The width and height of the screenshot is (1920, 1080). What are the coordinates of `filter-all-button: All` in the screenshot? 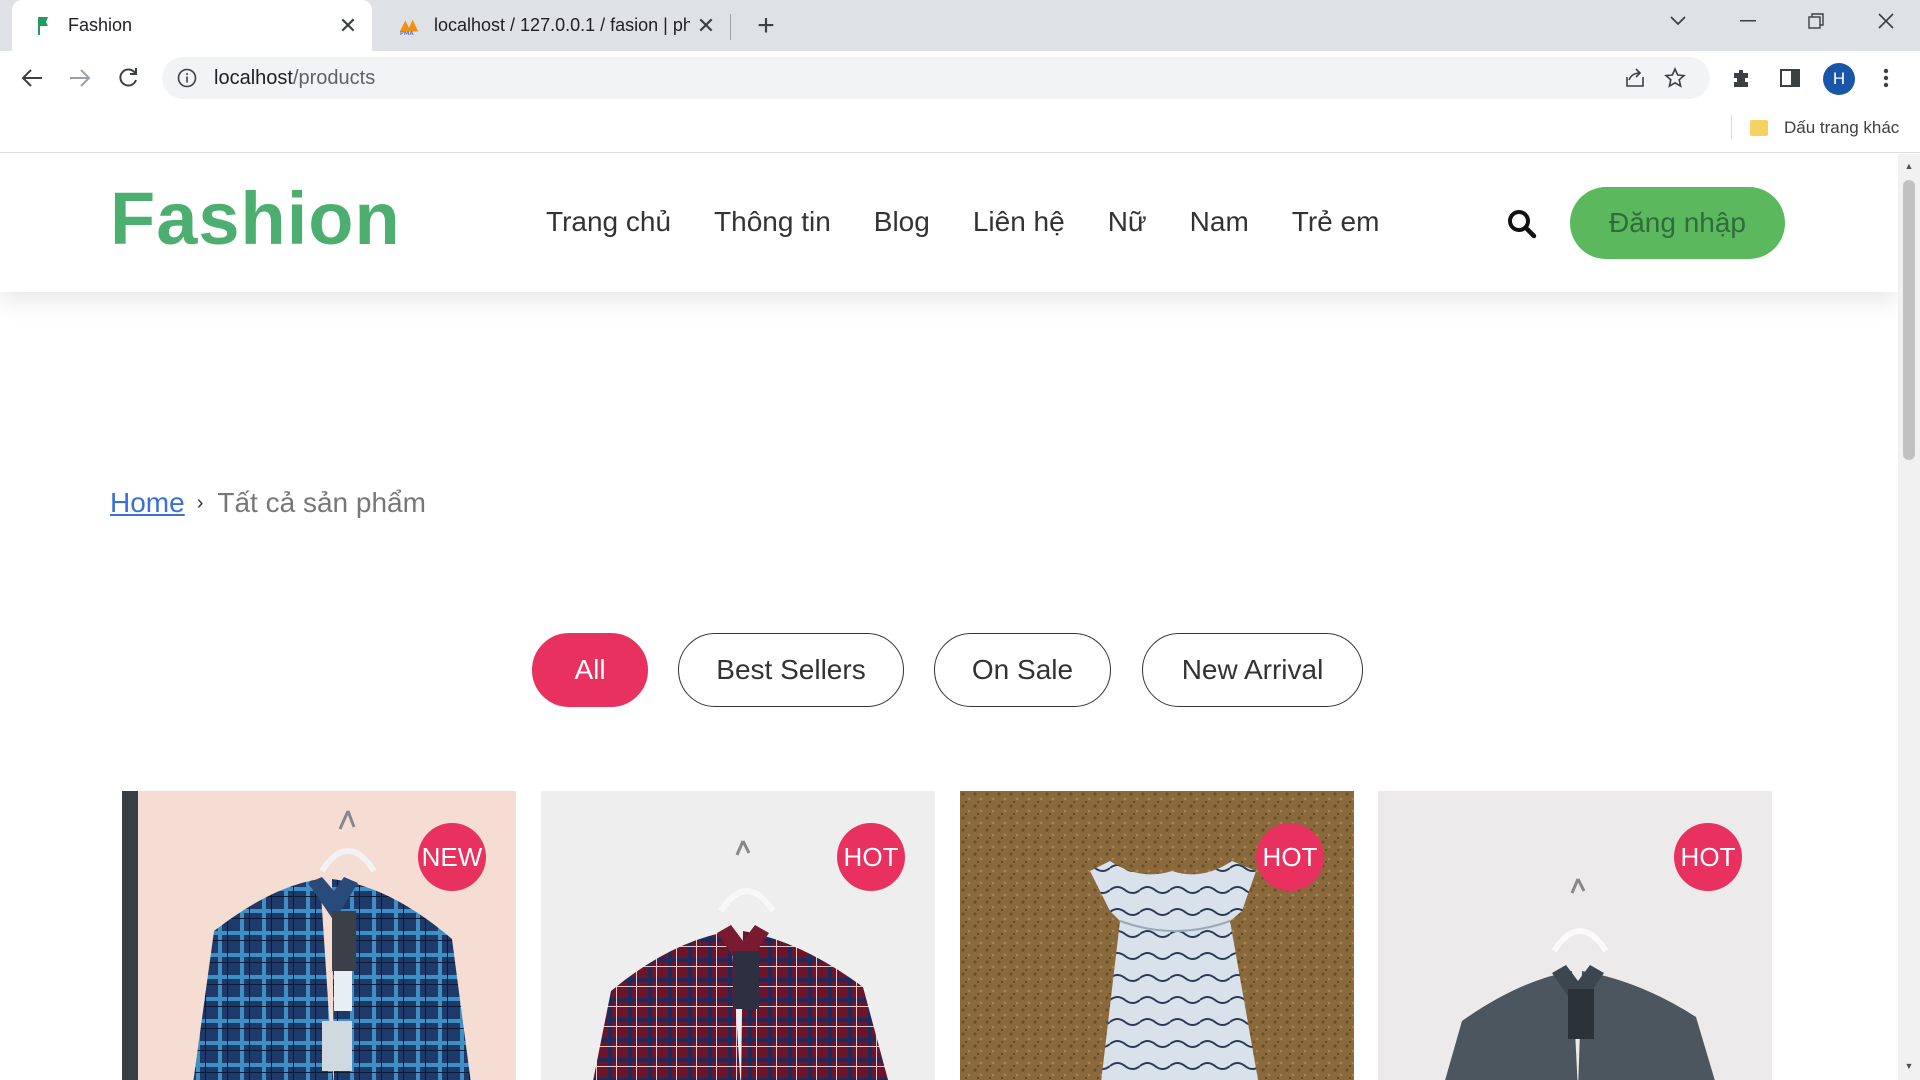 It's located at (590, 670).